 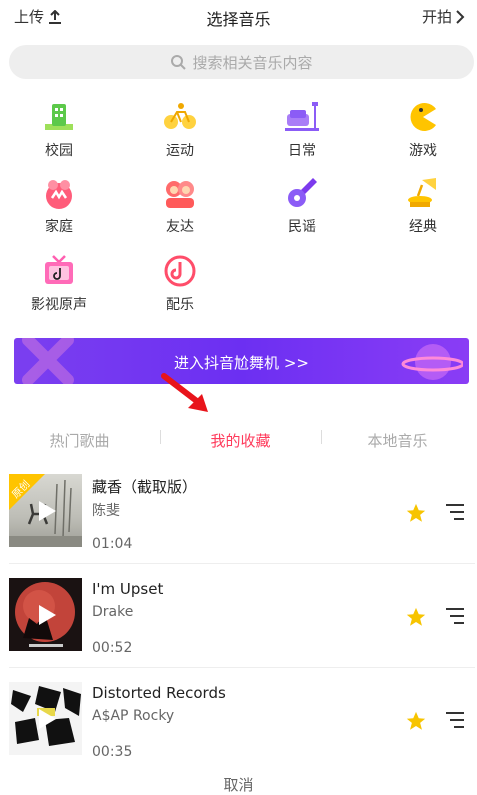 What do you see at coordinates (422, 192) in the screenshot?
I see `gramophone-icon` at bounding box center [422, 192].